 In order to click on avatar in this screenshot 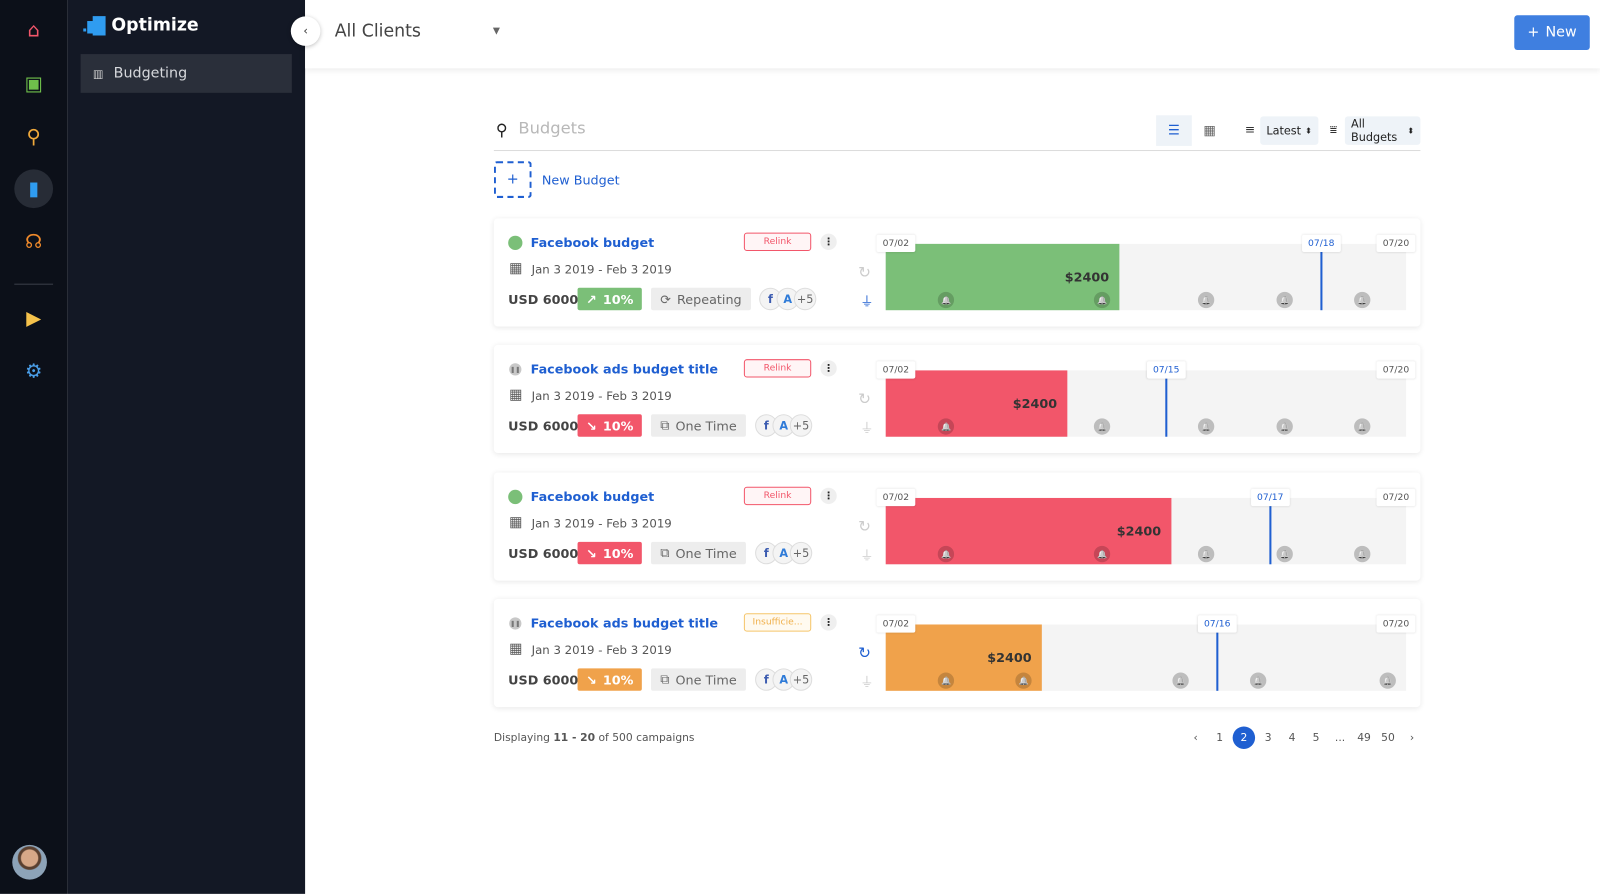, I will do `click(29, 862)`.